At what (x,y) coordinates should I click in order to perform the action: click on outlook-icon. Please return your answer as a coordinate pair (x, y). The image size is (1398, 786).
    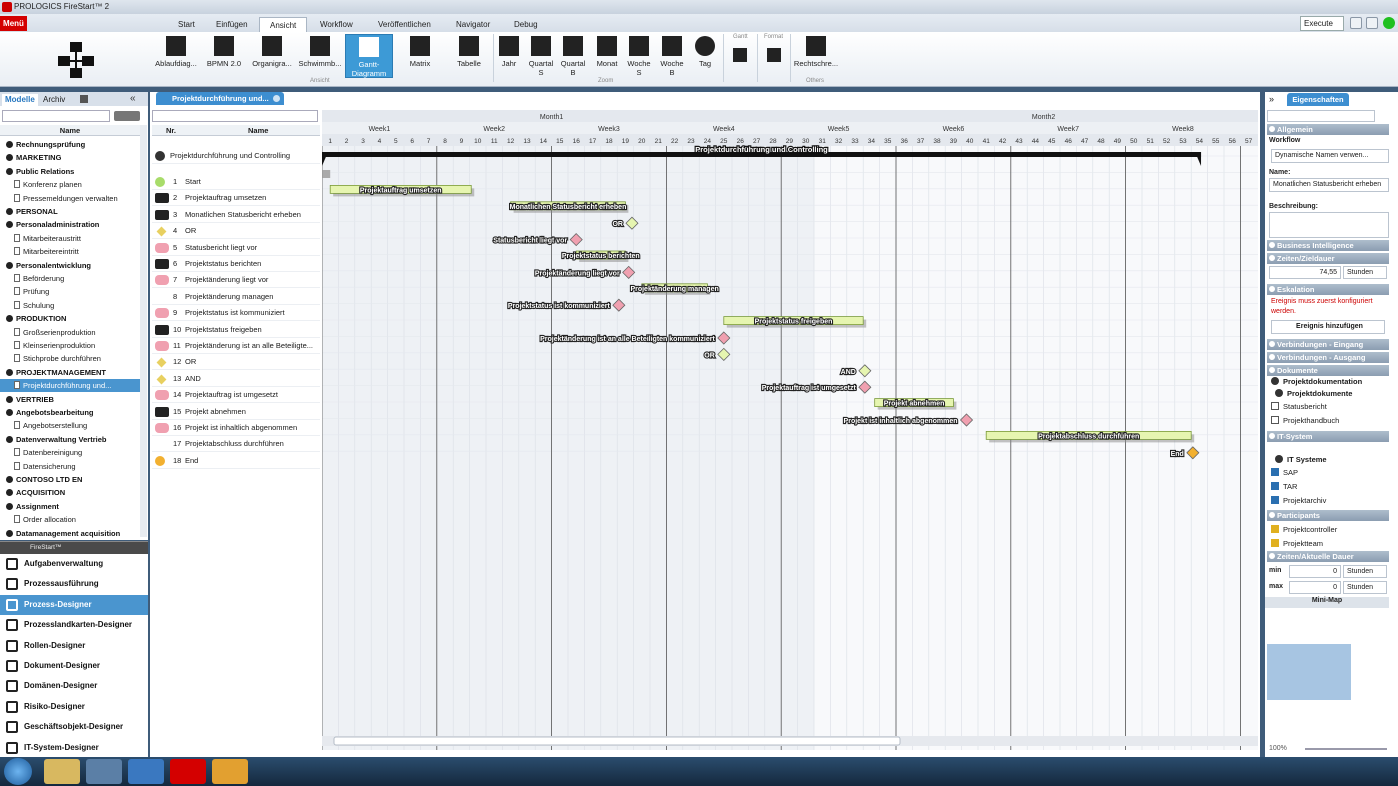
    Looking at the image, I should click on (230, 771).